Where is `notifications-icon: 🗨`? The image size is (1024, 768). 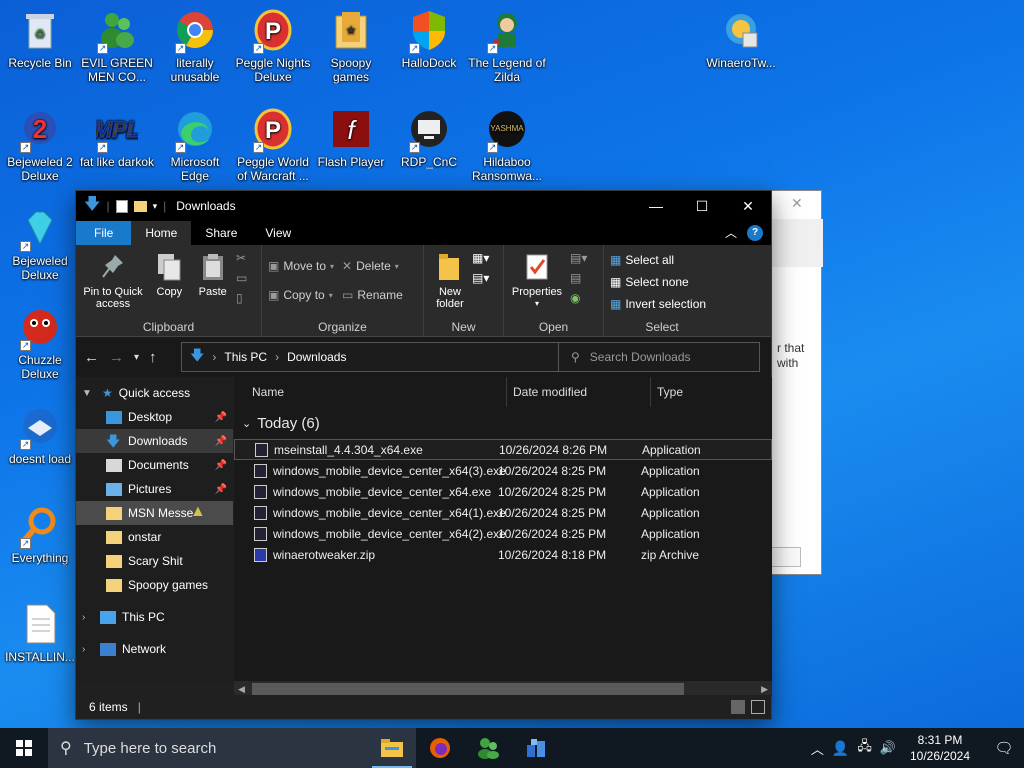
notifications-icon: 🗨 is located at coordinates (1004, 748).